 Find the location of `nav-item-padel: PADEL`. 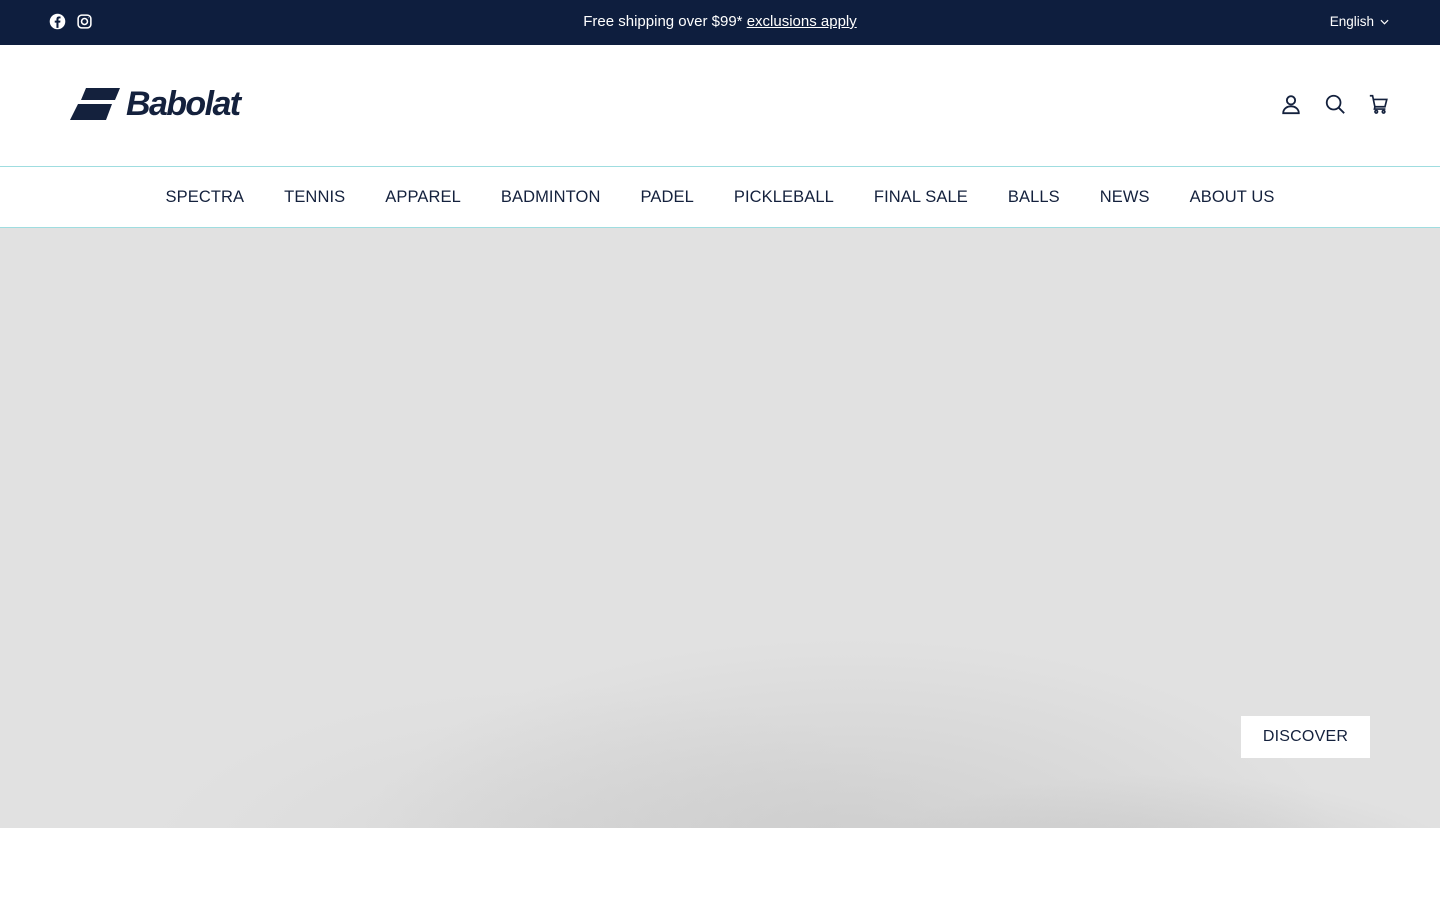

nav-item-padel: PADEL is located at coordinates (666, 197).